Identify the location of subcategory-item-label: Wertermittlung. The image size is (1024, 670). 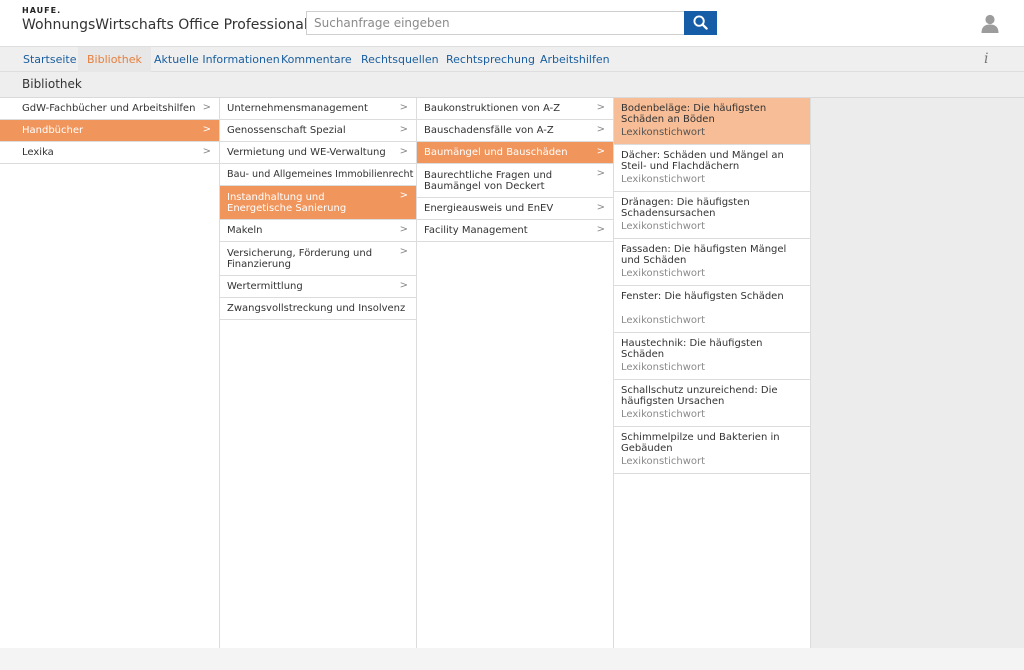
(265, 286).